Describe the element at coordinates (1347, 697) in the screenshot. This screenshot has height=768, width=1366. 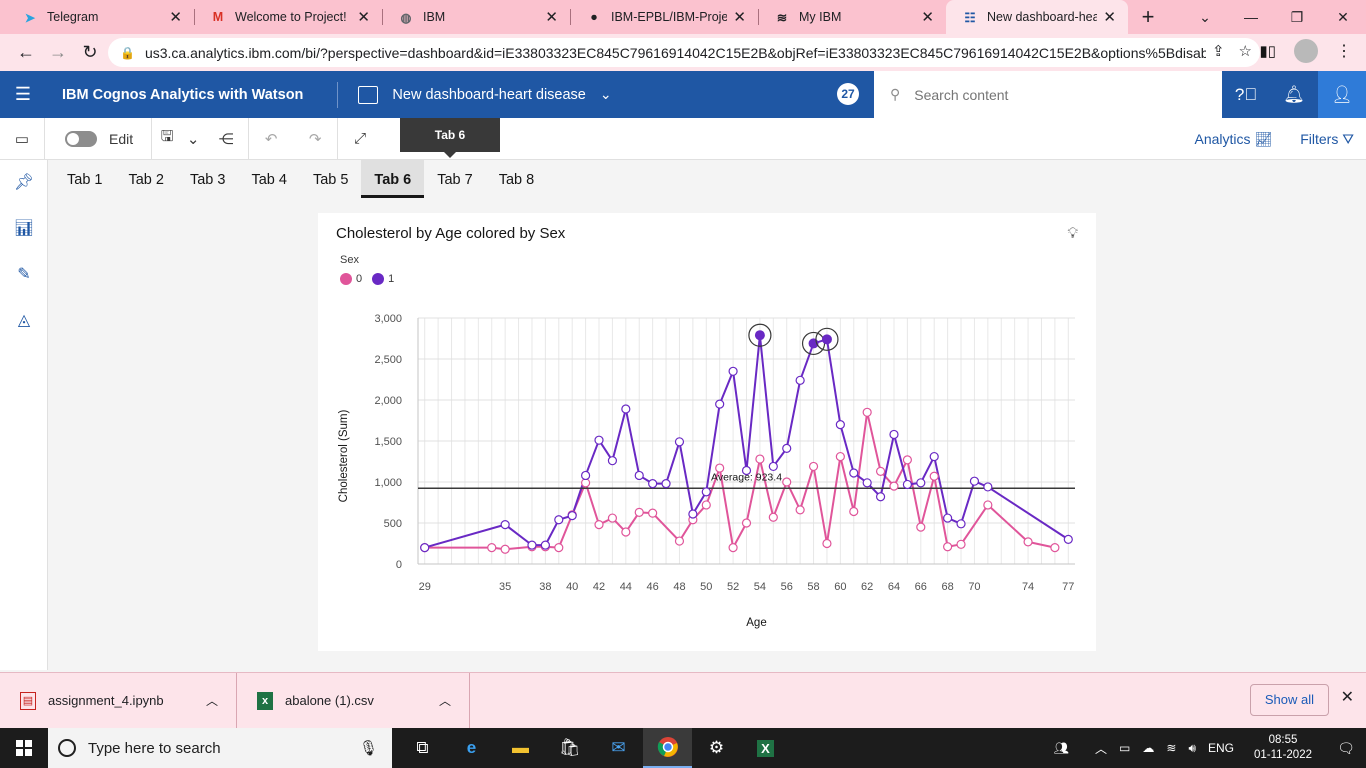
I see `close-downloads-icon: ✕` at that location.